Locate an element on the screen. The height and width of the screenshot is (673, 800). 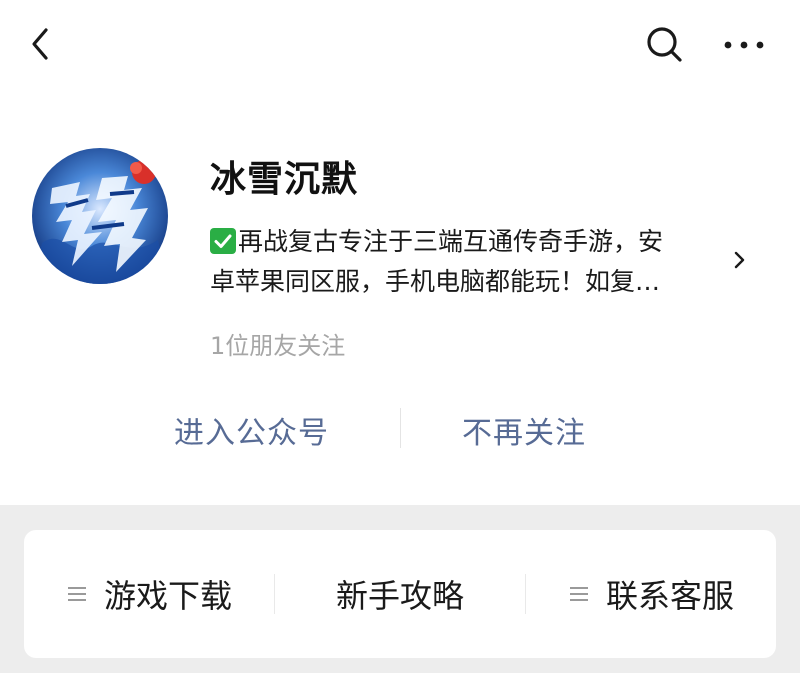
menu-item-customer-service: 联系客服 is located at coordinates (651, 594).